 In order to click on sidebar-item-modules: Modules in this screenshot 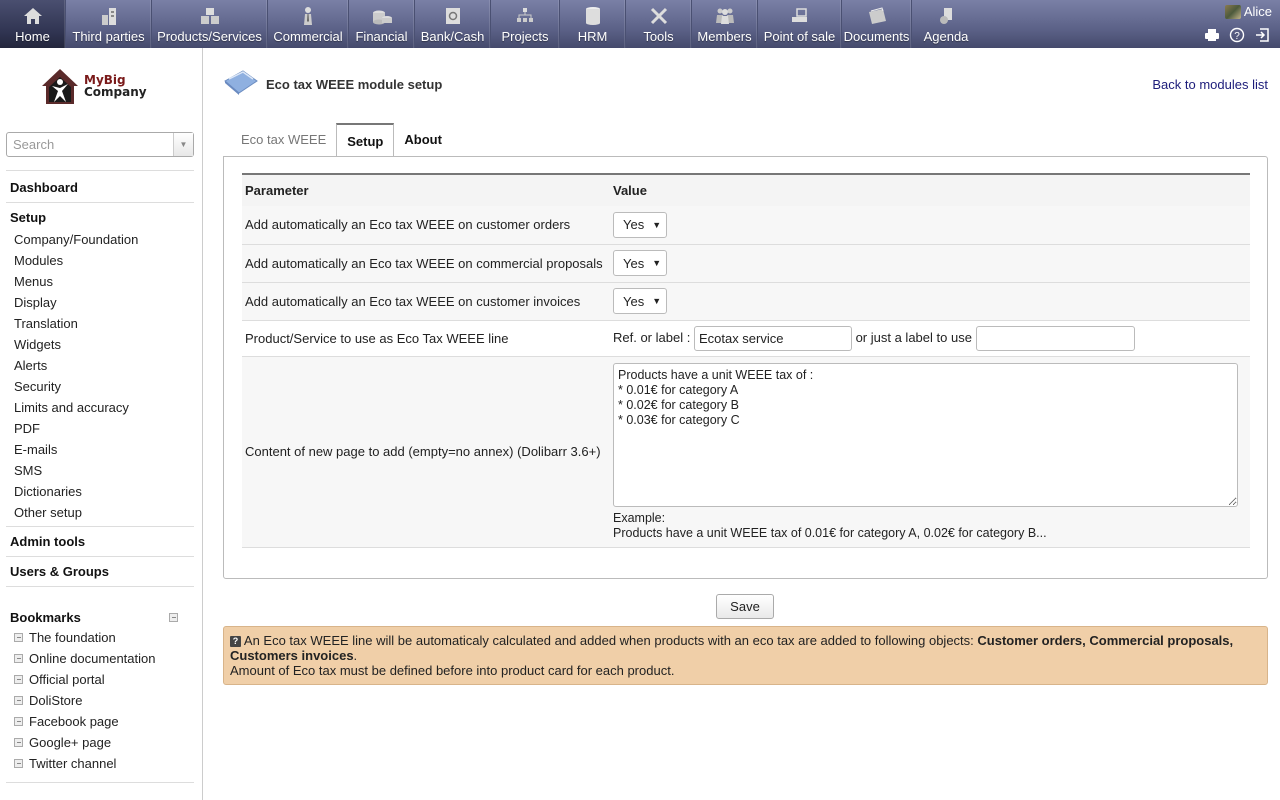, I will do `click(100, 260)`.